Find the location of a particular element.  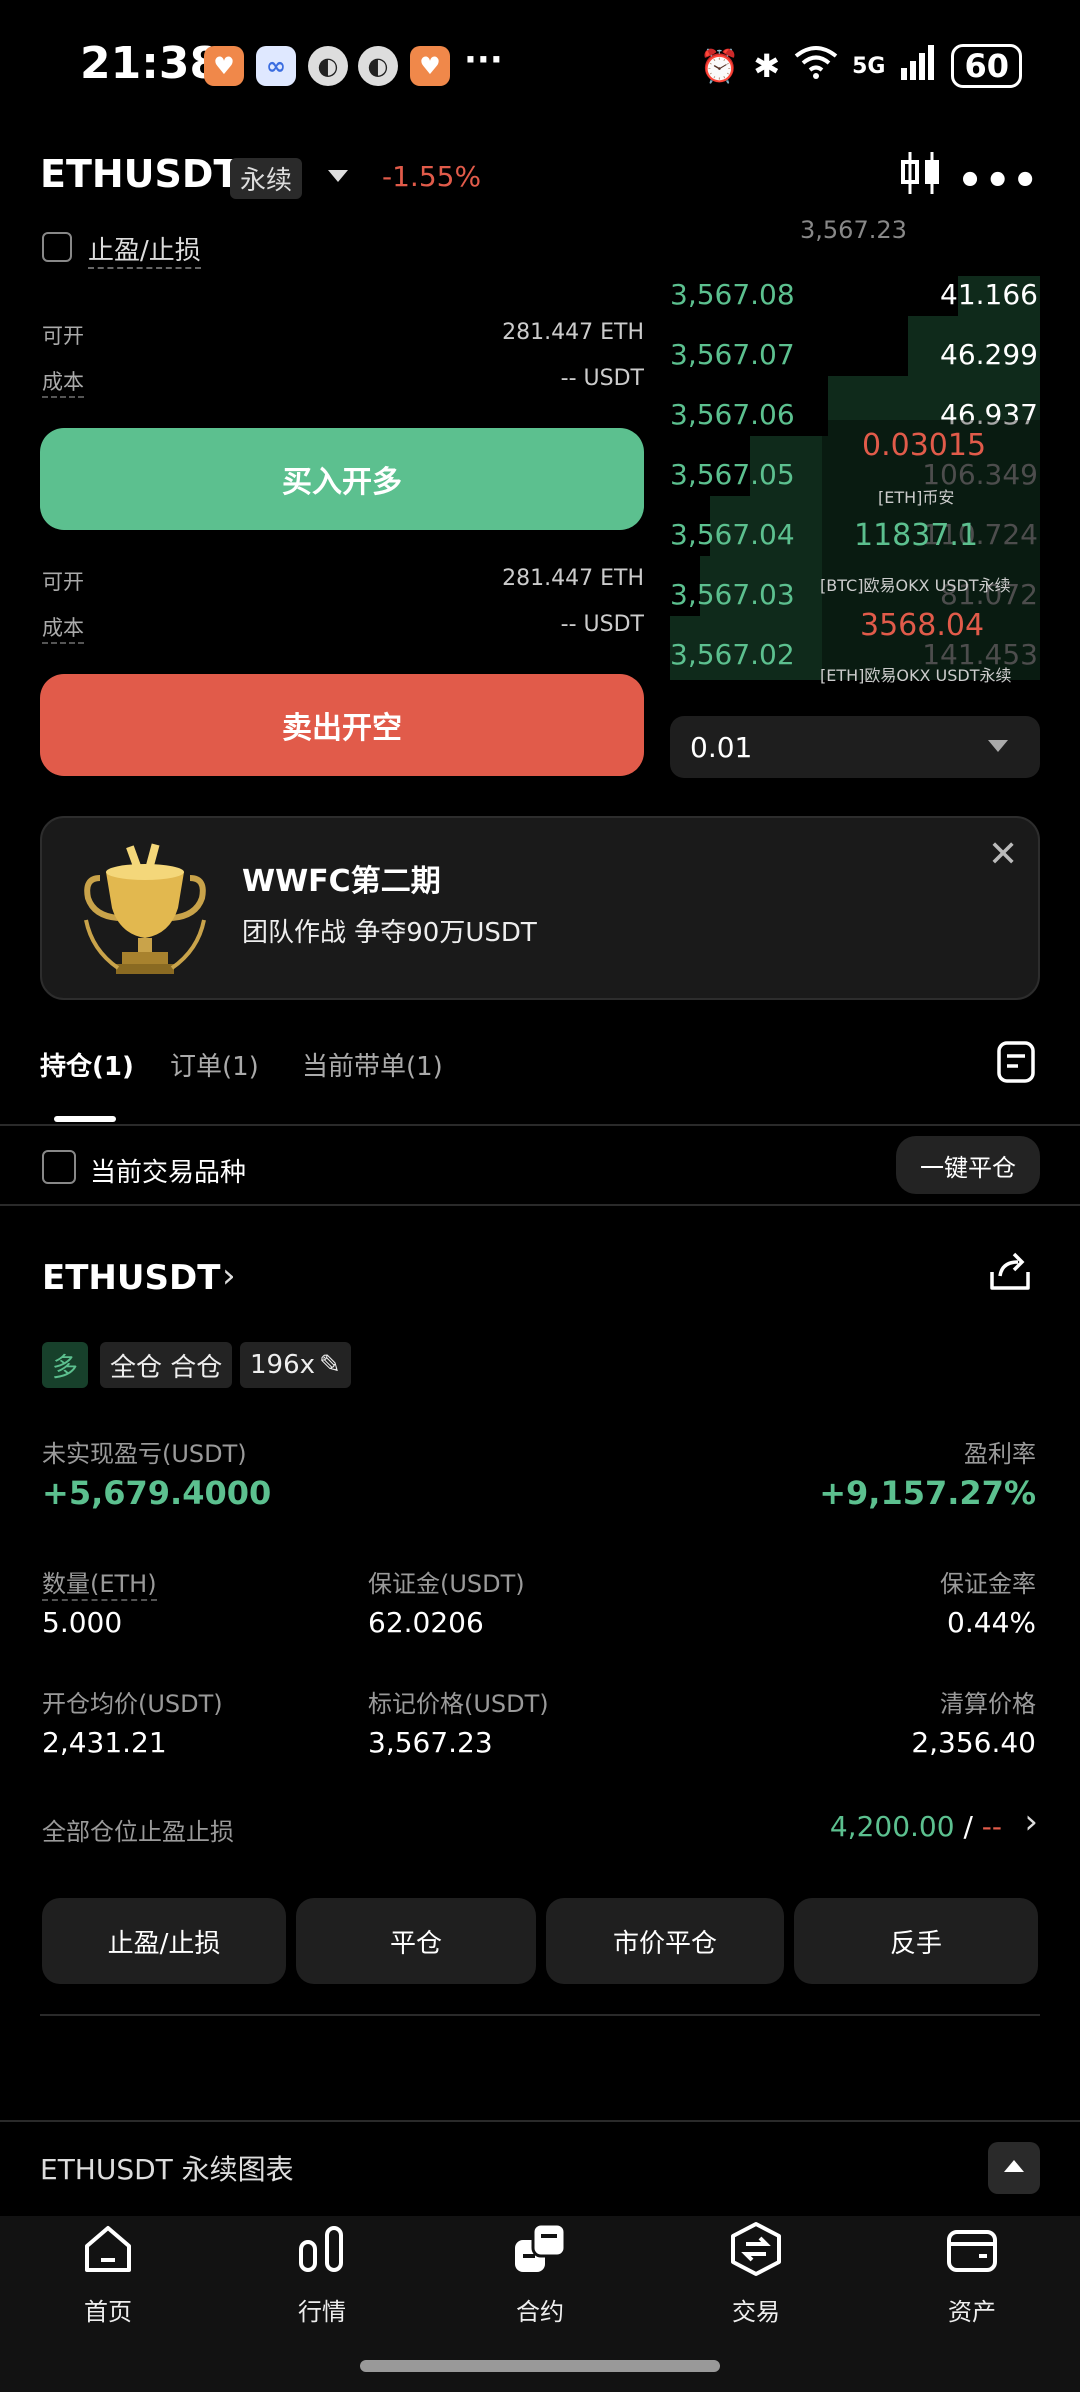

tpsl-button: 止盈/止损 is located at coordinates (164, 1941).